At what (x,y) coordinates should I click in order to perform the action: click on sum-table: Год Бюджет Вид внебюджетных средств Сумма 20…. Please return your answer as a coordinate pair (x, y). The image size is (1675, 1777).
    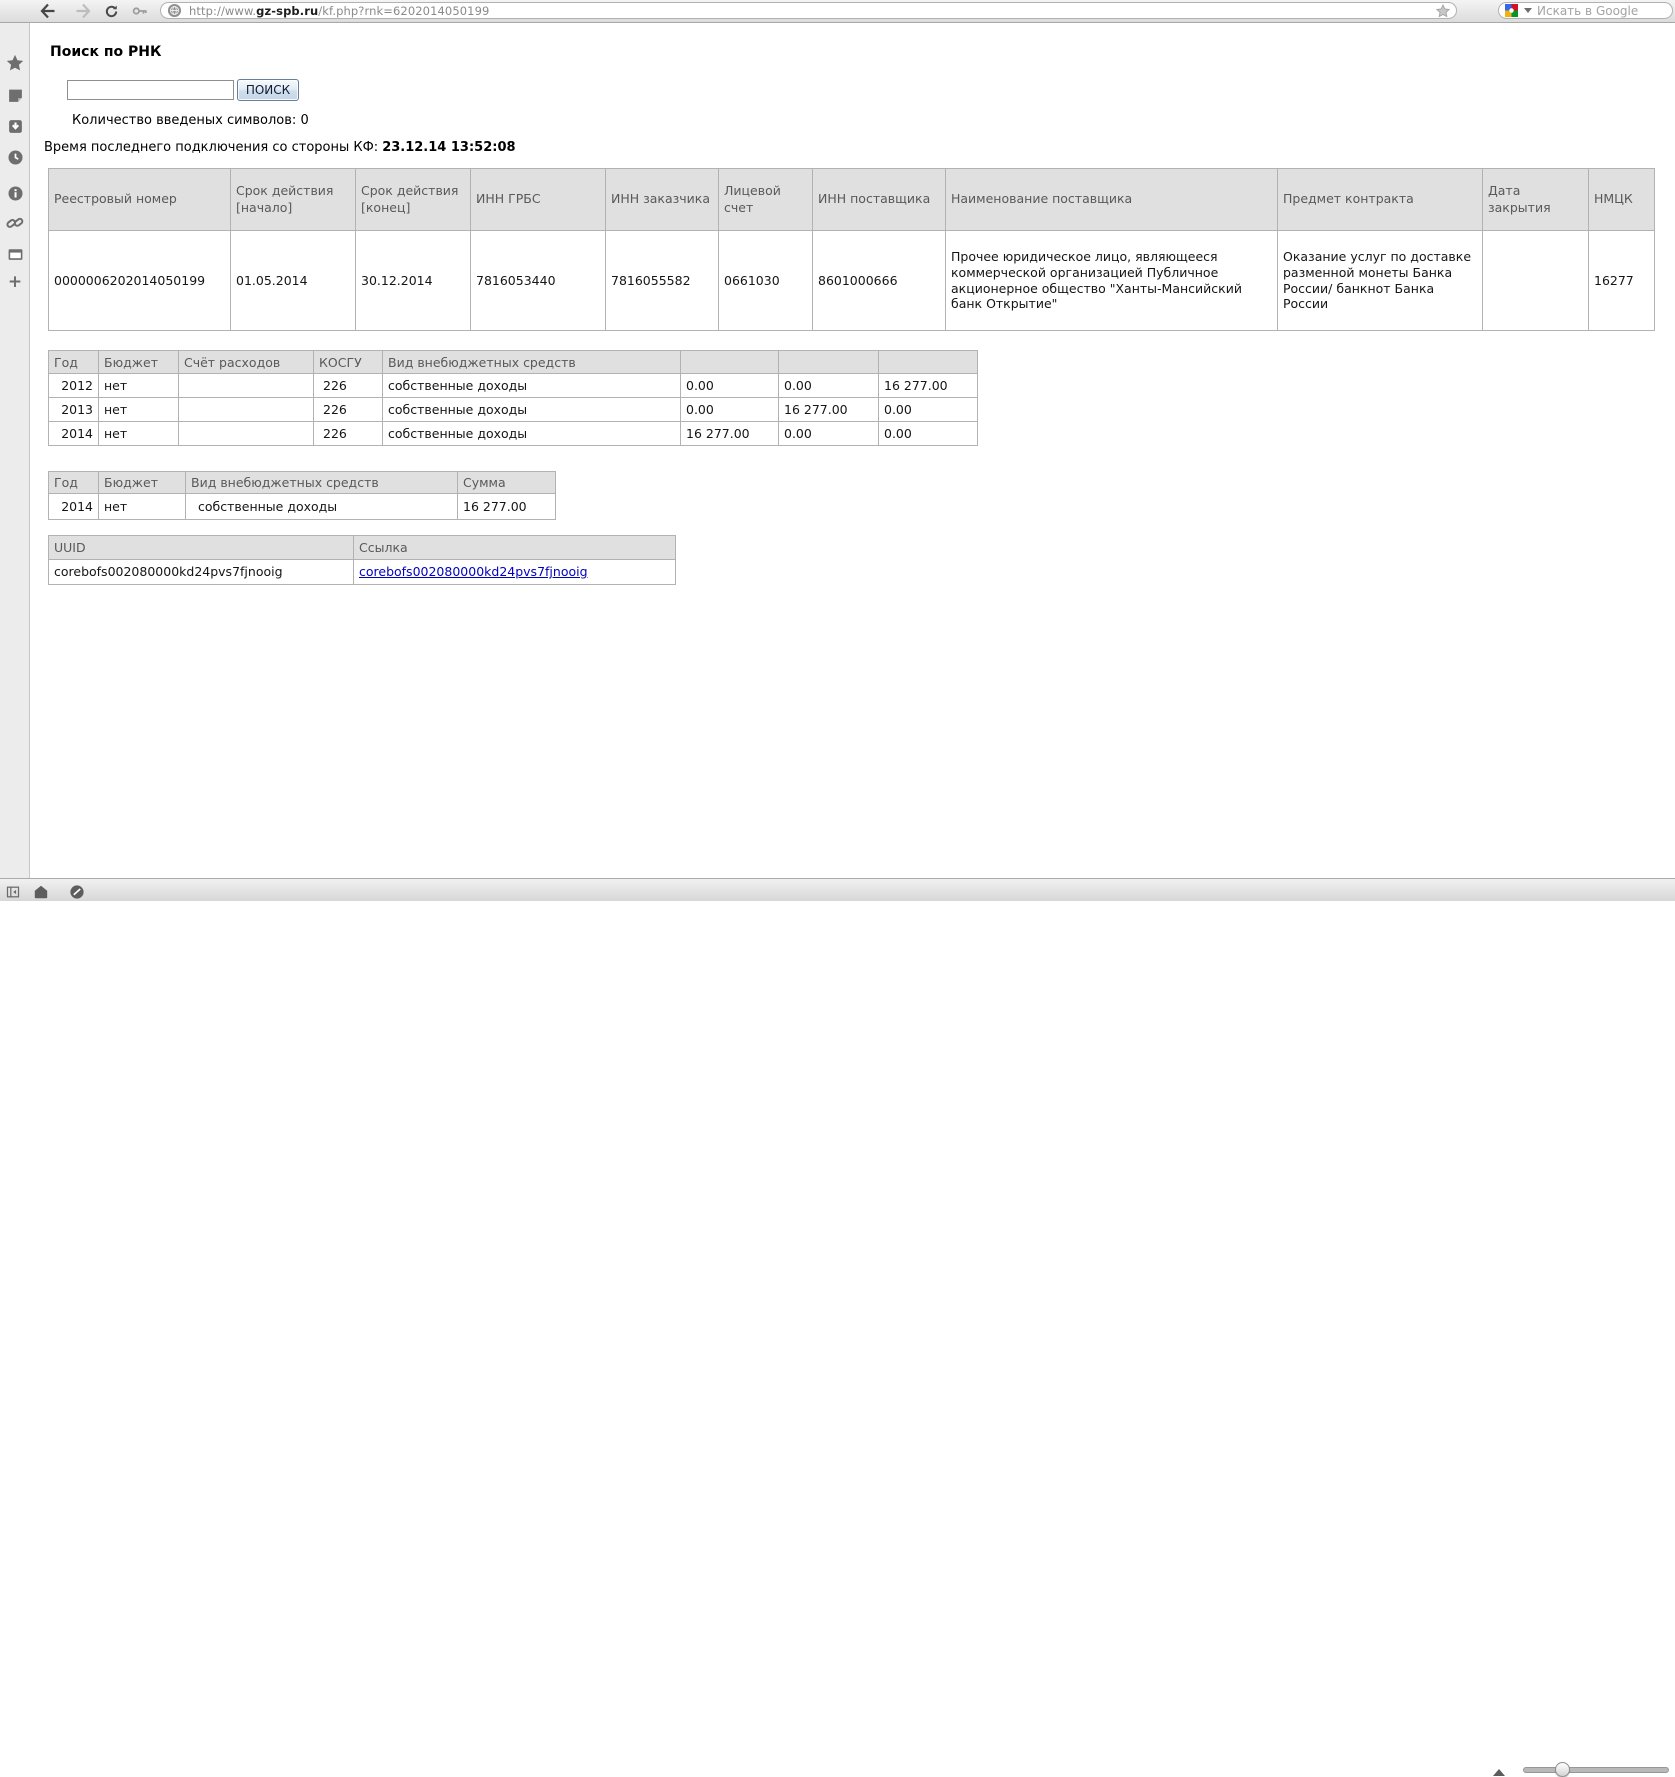
    Looking at the image, I should click on (302, 495).